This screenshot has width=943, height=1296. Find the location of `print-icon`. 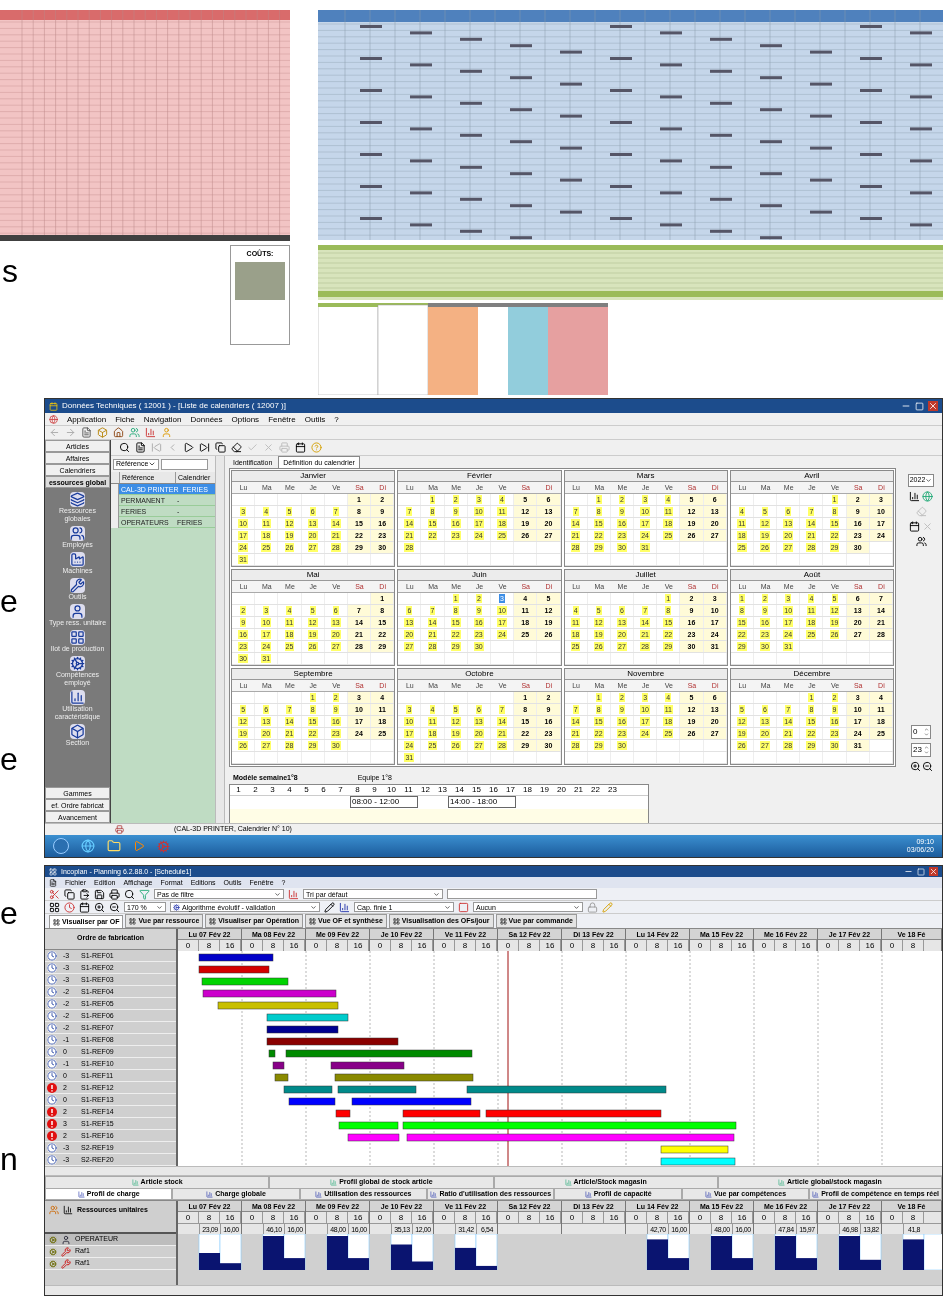

print-icon is located at coordinates (114, 894).